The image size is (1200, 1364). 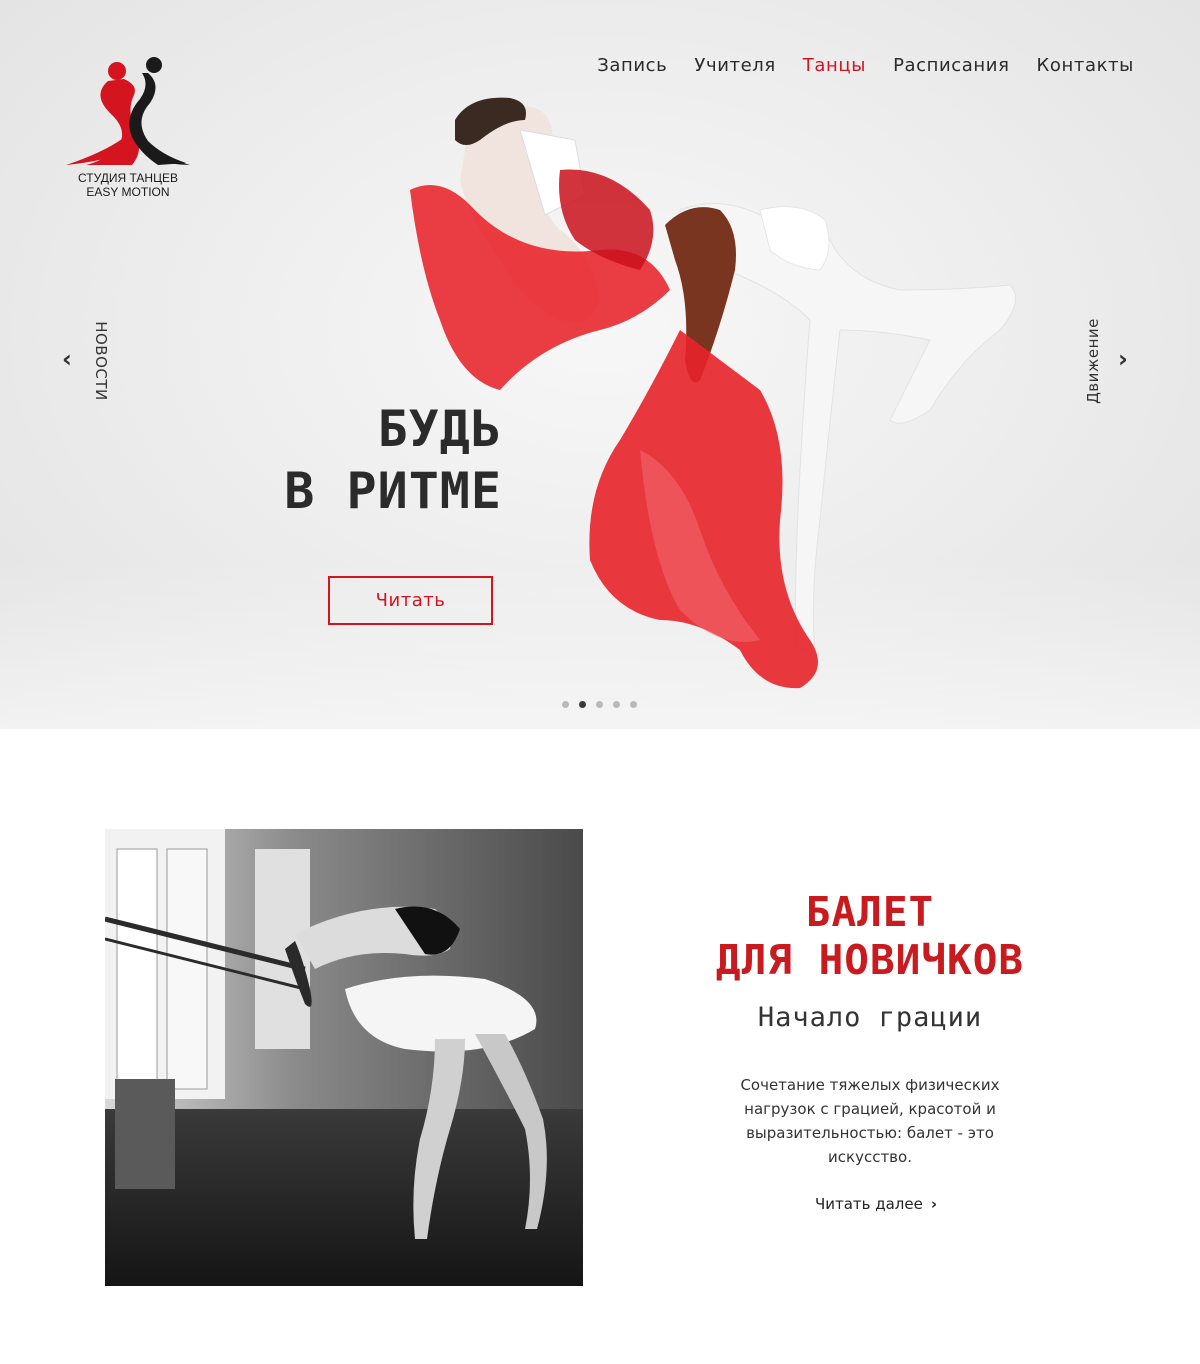 What do you see at coordinates (393, 491) in the screenshot?
I see `hero-headline-line-2: В РИТМЕ` at bounding box center [393, 491].